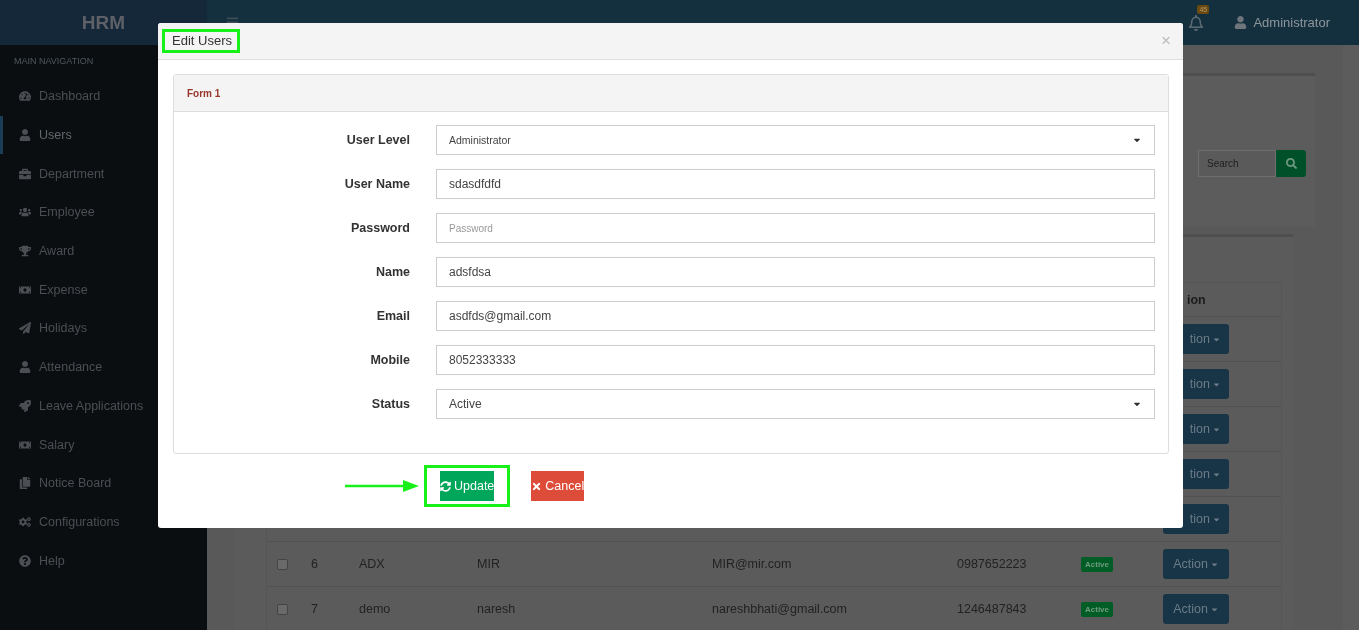 Image resolution: width=1359 pixels, height=630 pixels. Describe the element at coordinates (103, 522) in the screenshot. I see `nav-item: Configurations` at that location.